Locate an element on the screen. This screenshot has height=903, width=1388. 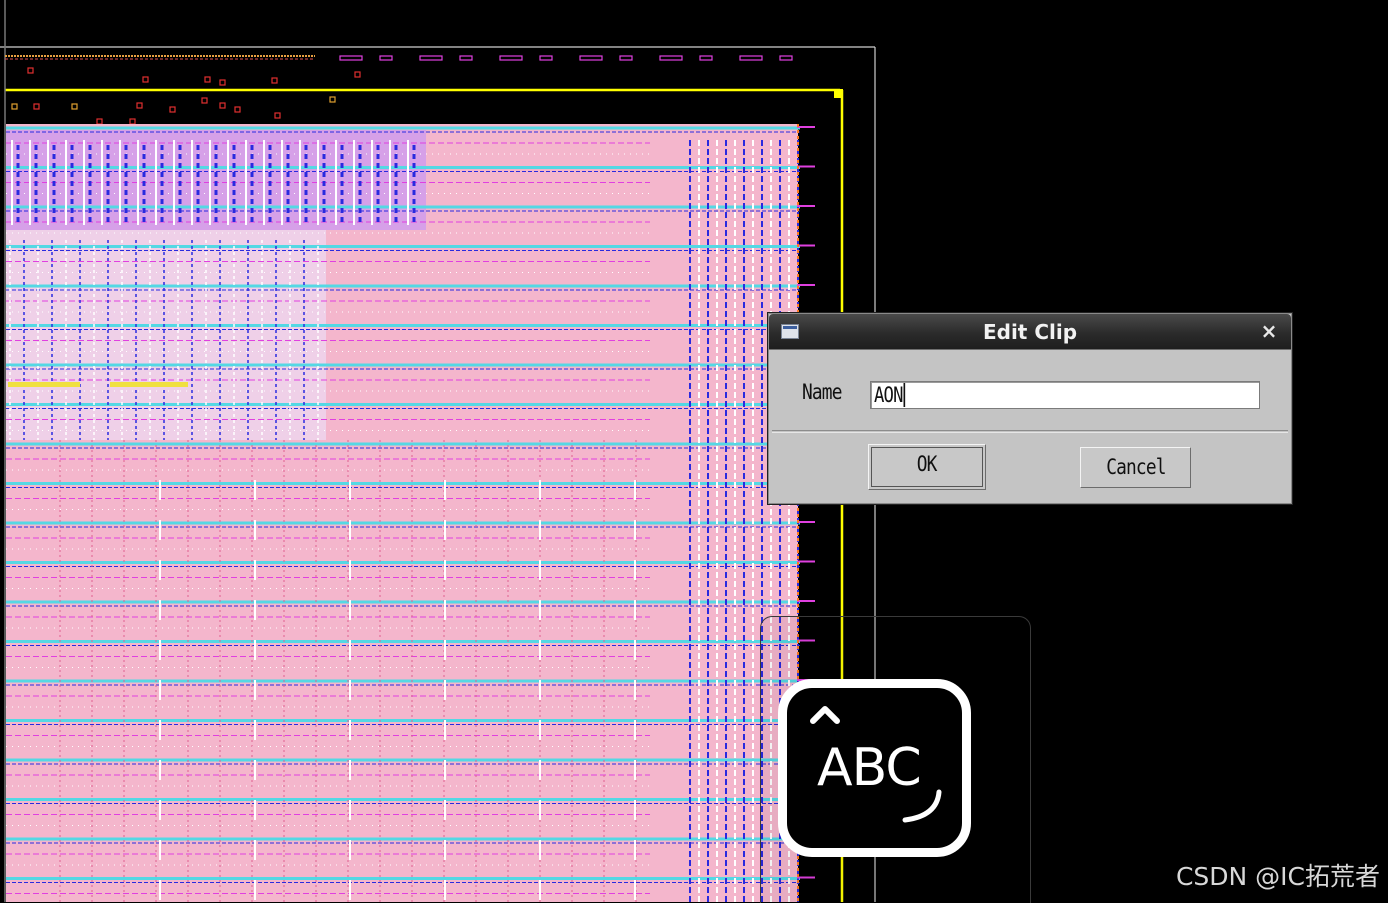
ok-button: OK is located at coordinates (927, 467).